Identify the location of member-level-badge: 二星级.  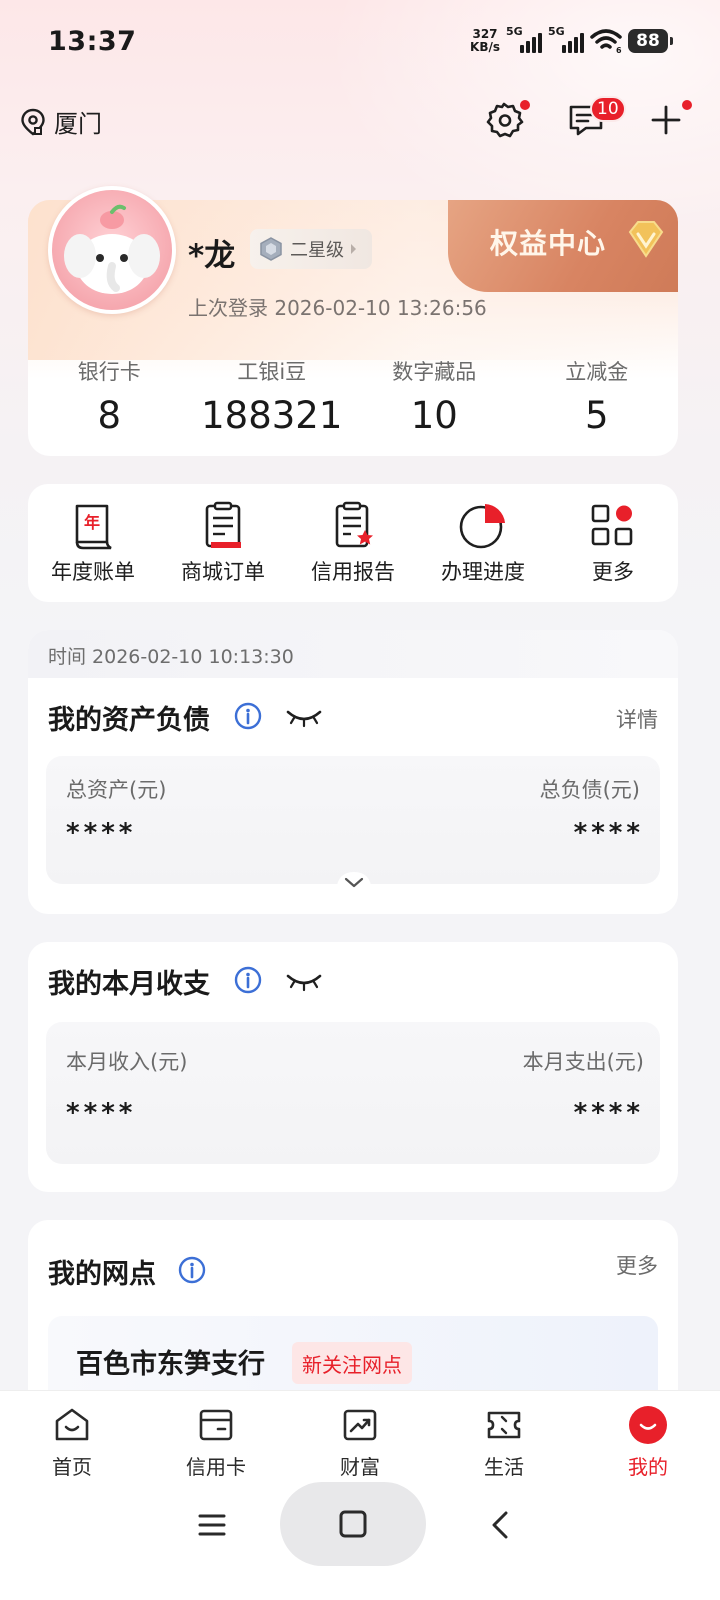
(311, 249).